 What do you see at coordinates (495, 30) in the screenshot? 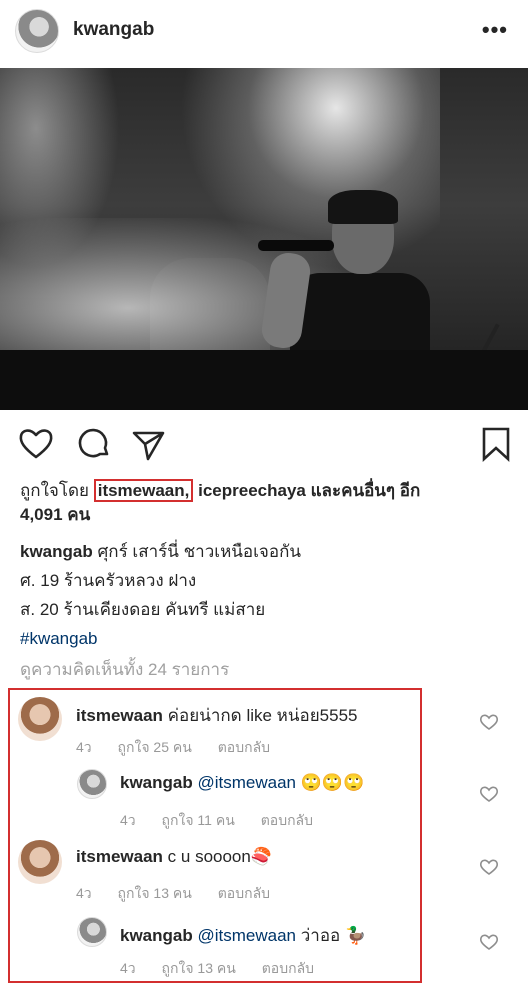
I see `more-horizontal-icon: •••` at bounding box center [495, 30].